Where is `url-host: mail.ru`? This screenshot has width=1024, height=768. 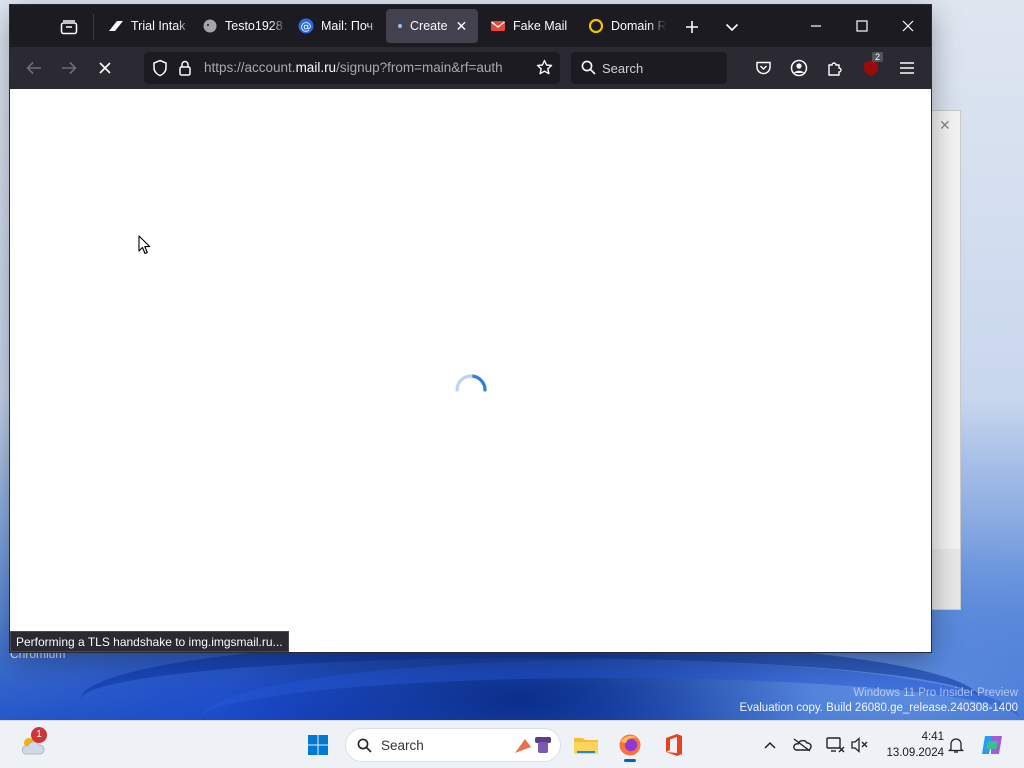 url-host: mail.ru is located at coordinates (316, 67).